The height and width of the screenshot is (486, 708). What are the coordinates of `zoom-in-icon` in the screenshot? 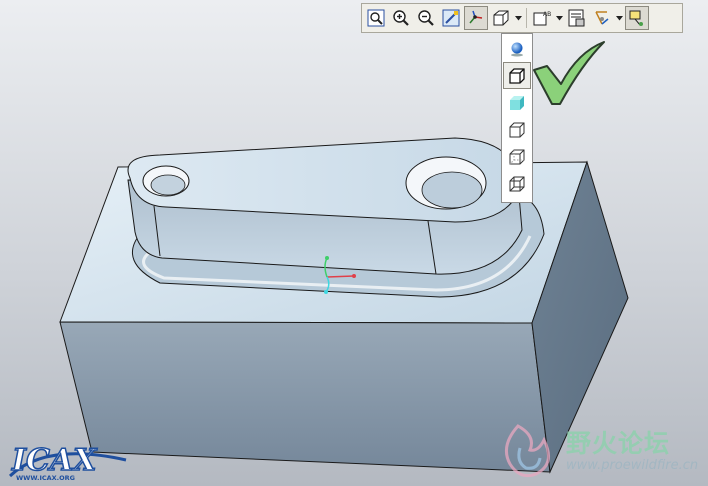 It's located at (401, 18).